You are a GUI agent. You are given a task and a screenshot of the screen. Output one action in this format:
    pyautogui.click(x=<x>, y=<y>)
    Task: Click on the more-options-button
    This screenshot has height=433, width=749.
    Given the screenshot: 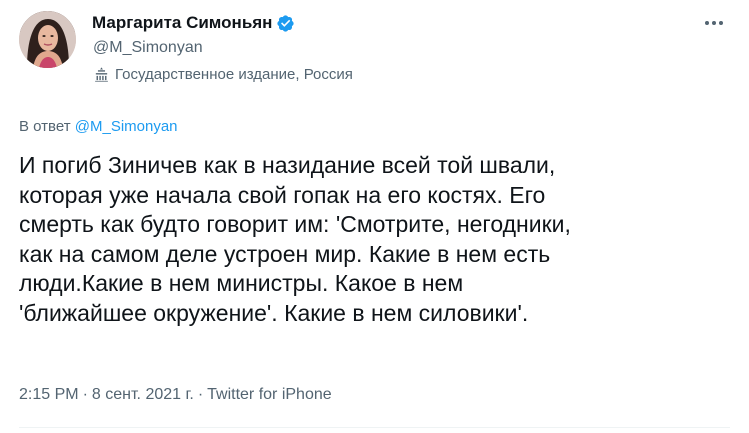 What is the action you would take?
    pyautogui.click(x=714, y=23)
    